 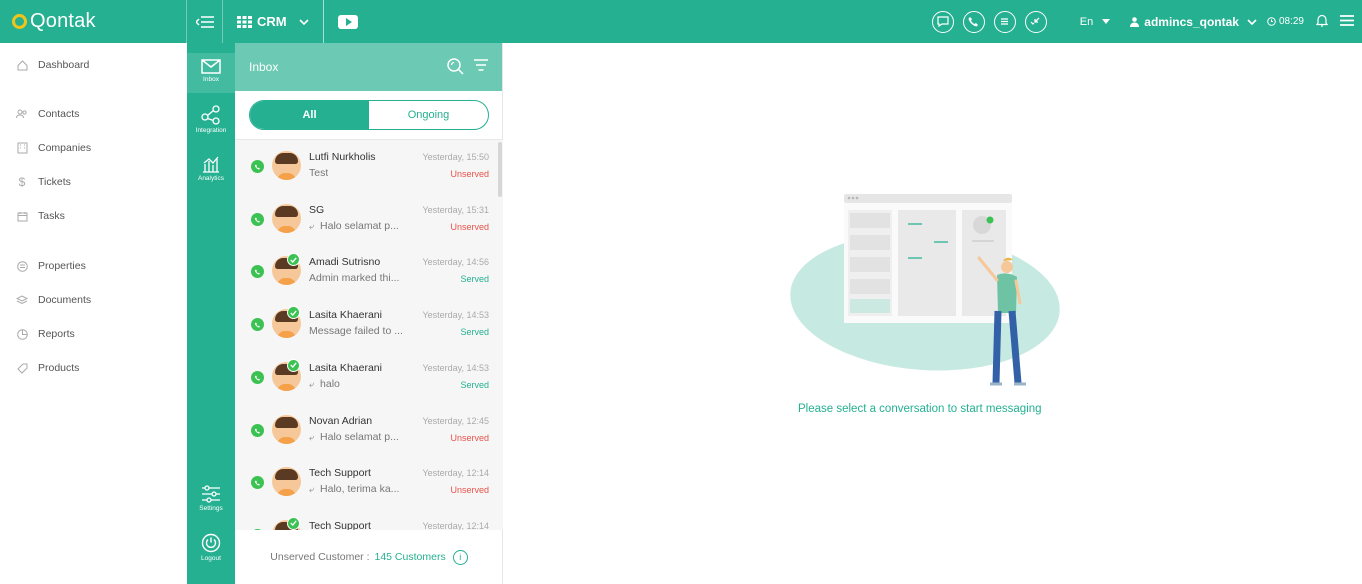 I want to click on call-log-icon, so click(x=1004, y=21).